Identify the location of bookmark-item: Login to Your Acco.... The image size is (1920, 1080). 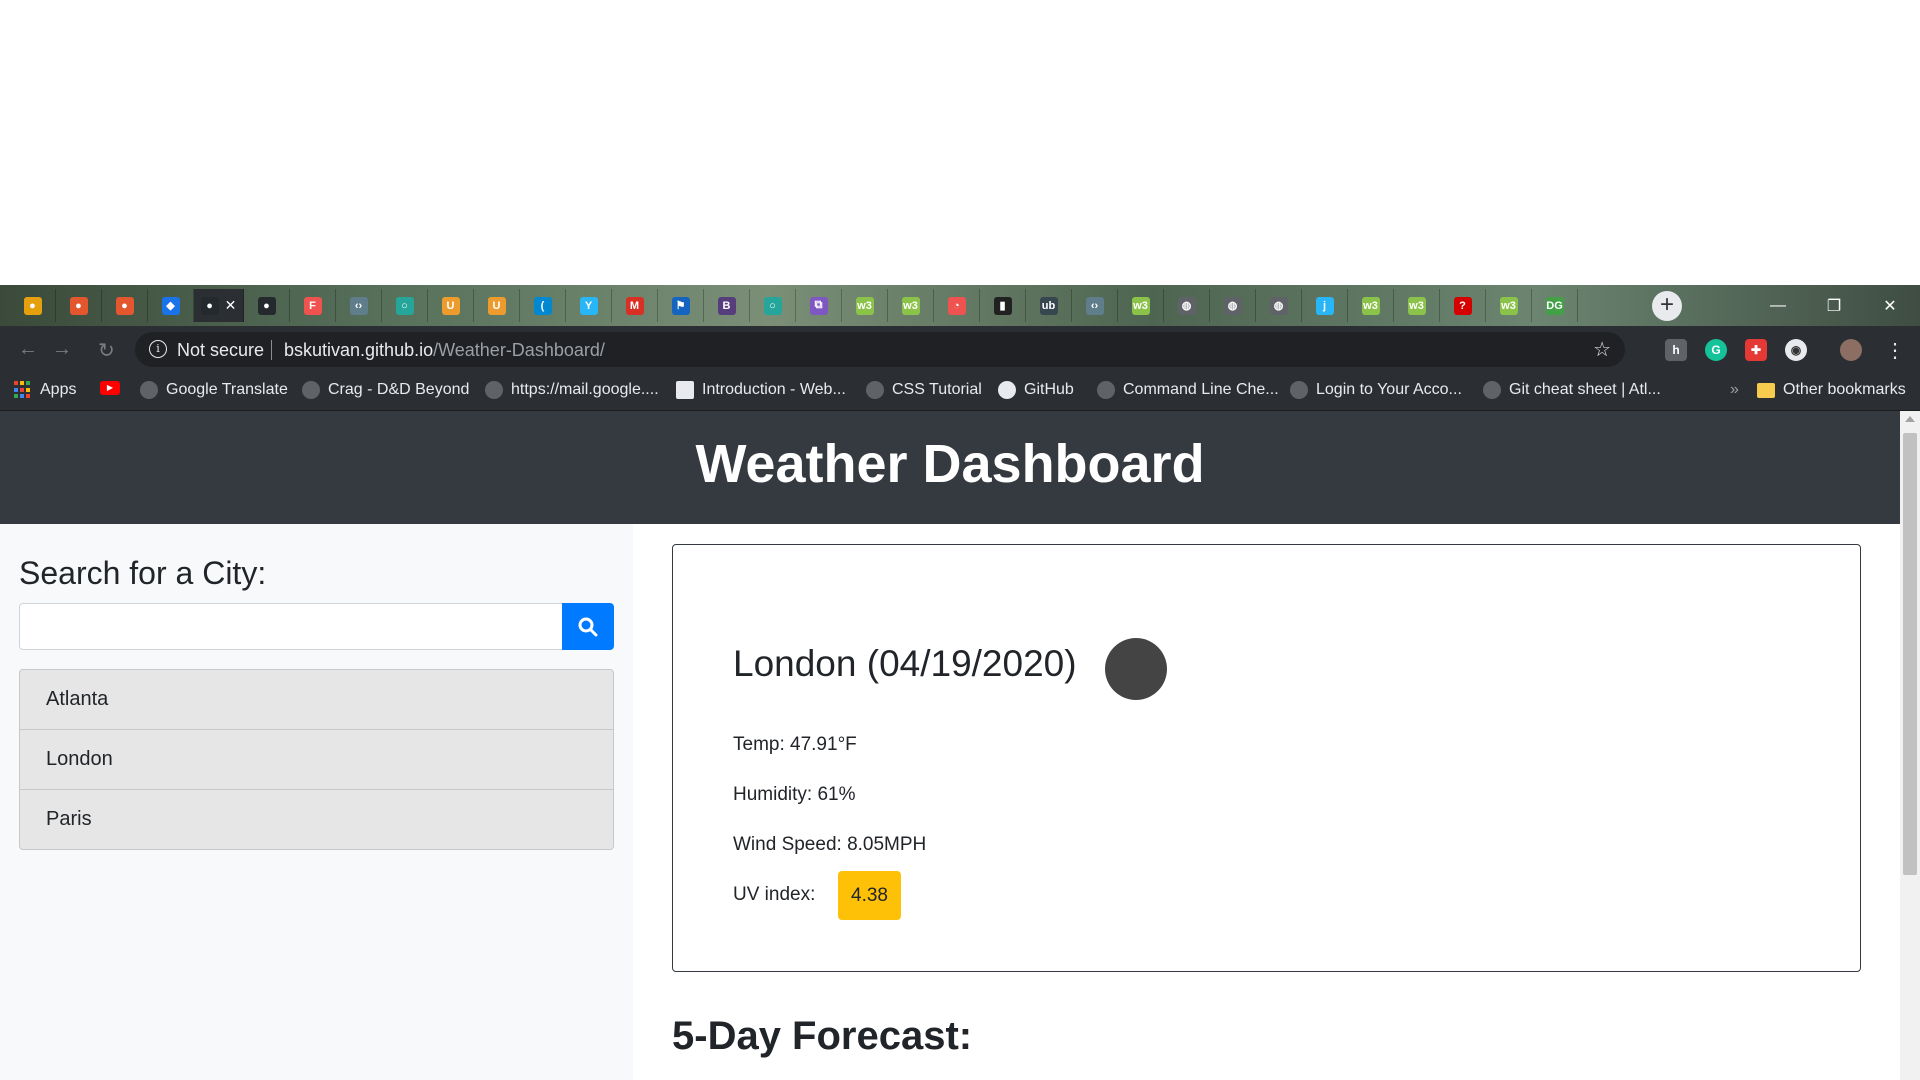
(1376, 390).